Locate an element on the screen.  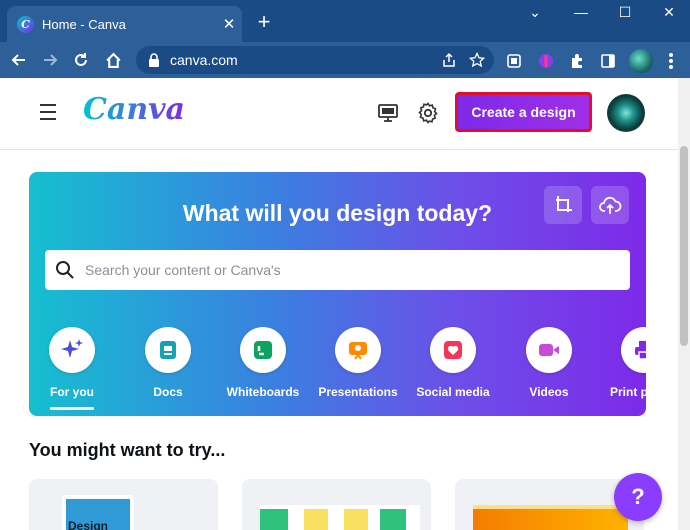
desktop-app-icon is located at coordinates (388, 113).